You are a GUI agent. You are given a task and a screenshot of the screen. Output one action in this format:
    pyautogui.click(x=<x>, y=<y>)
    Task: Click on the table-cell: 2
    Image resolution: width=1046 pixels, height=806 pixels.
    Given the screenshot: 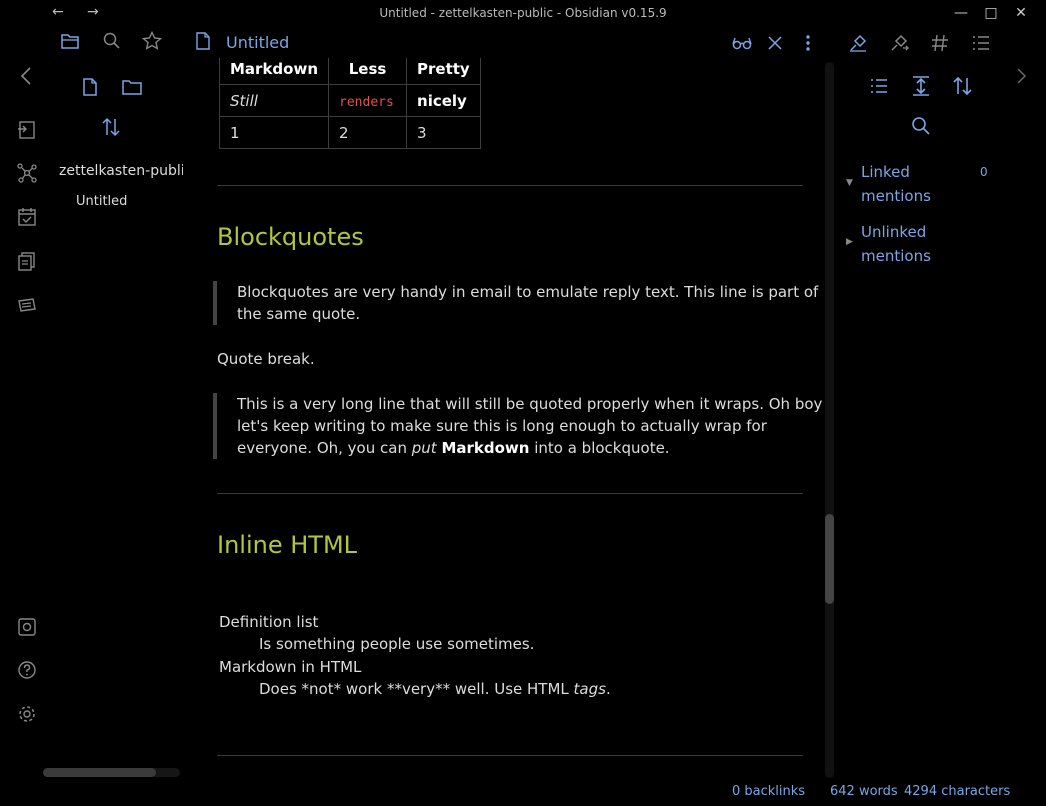 What is the action you would take?
    pyautogui.click(x=368, y=132)
    